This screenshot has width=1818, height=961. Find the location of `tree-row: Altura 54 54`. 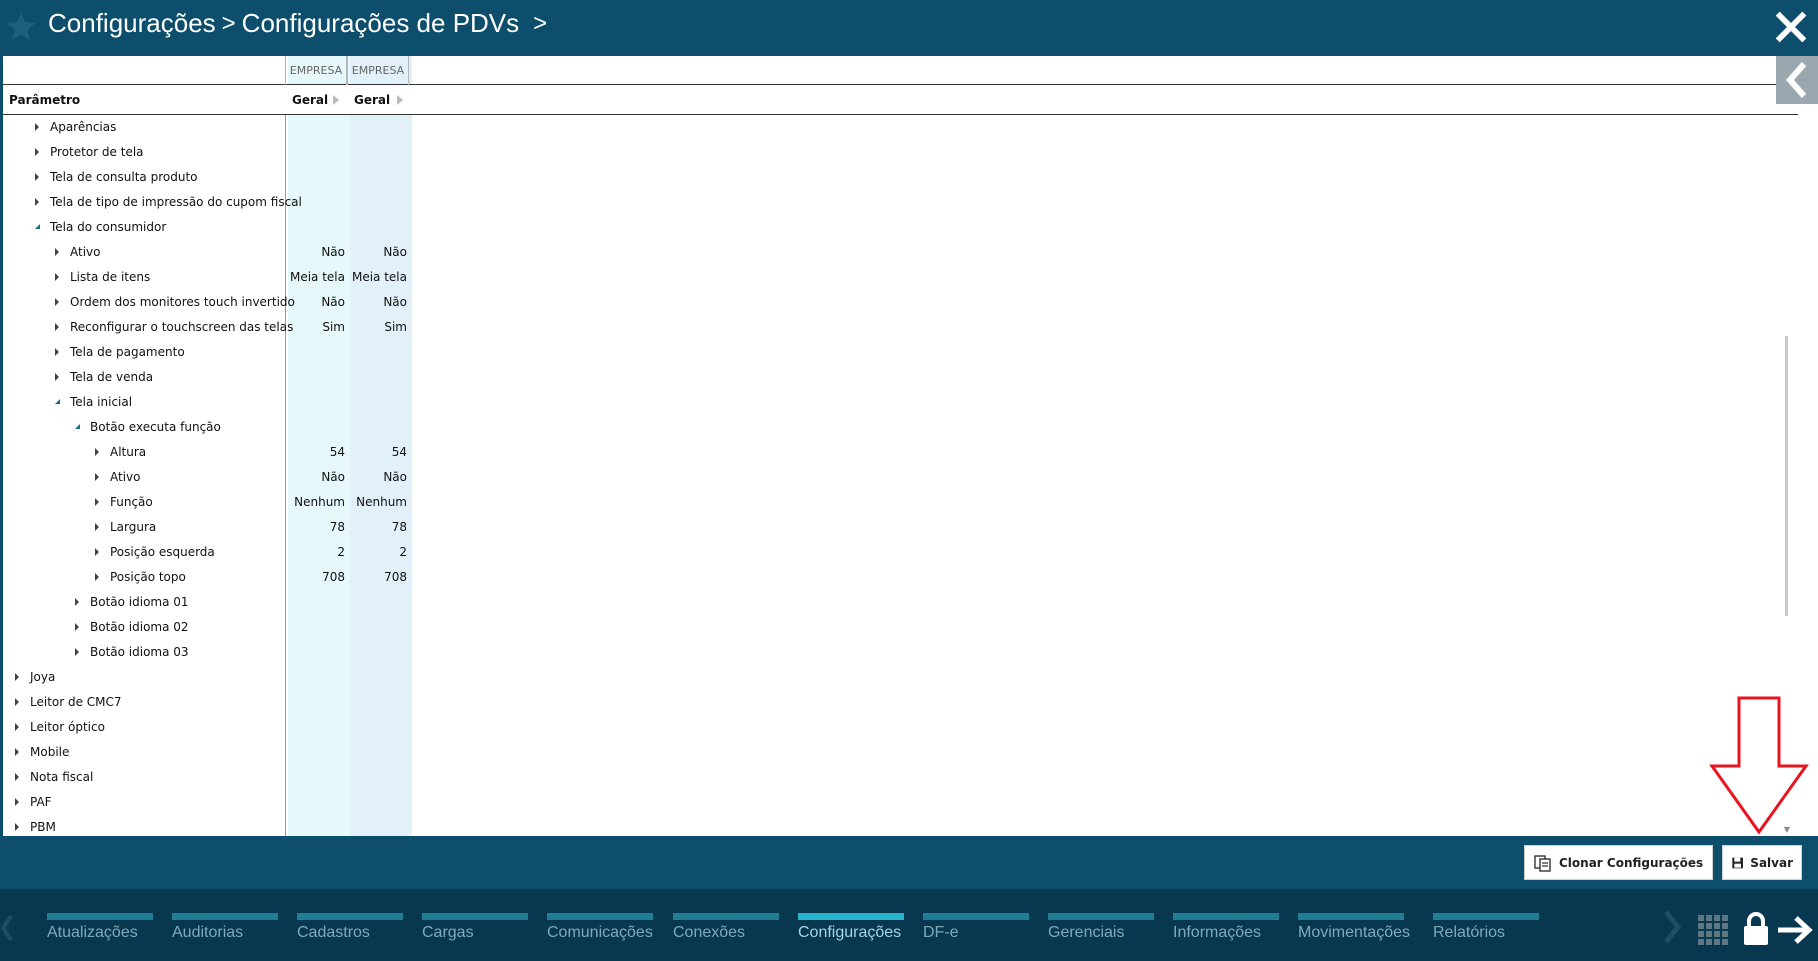

tree-row: Altura 54 54 is located at coordinates (900, 452).